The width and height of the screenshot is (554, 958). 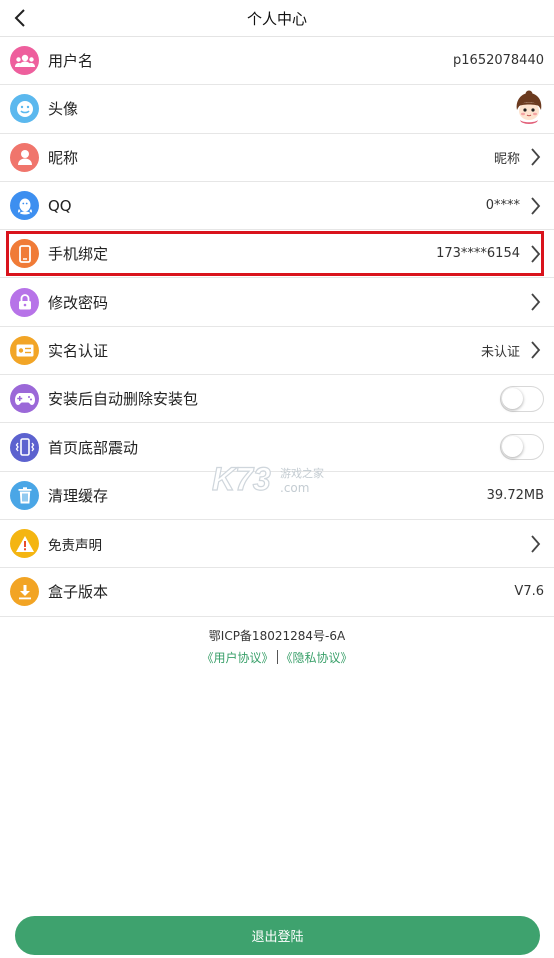 I want to click on row-qq: QQ 0****, so click(x=277, y=206).